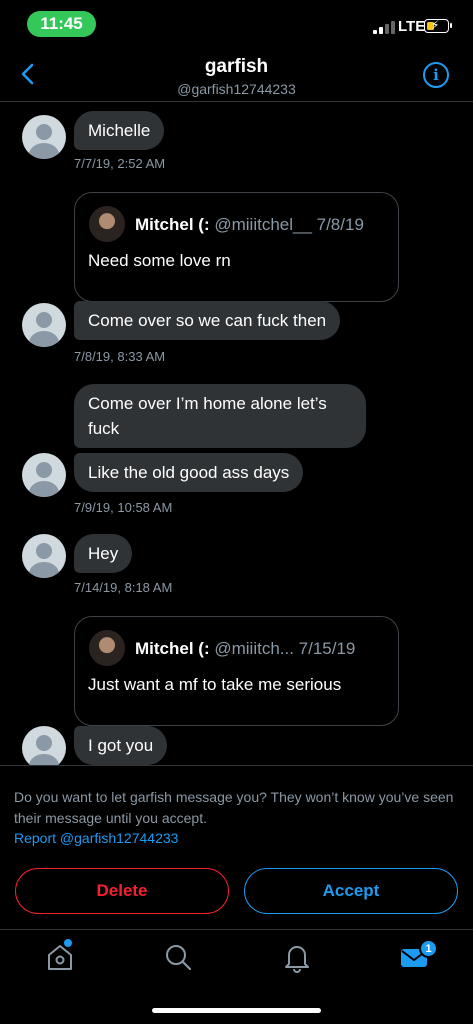  Describe the element at coordinates (120, 163) in the screenshot. I see `message-timestamp: 7/7/19, 2:52 AM` at that location.